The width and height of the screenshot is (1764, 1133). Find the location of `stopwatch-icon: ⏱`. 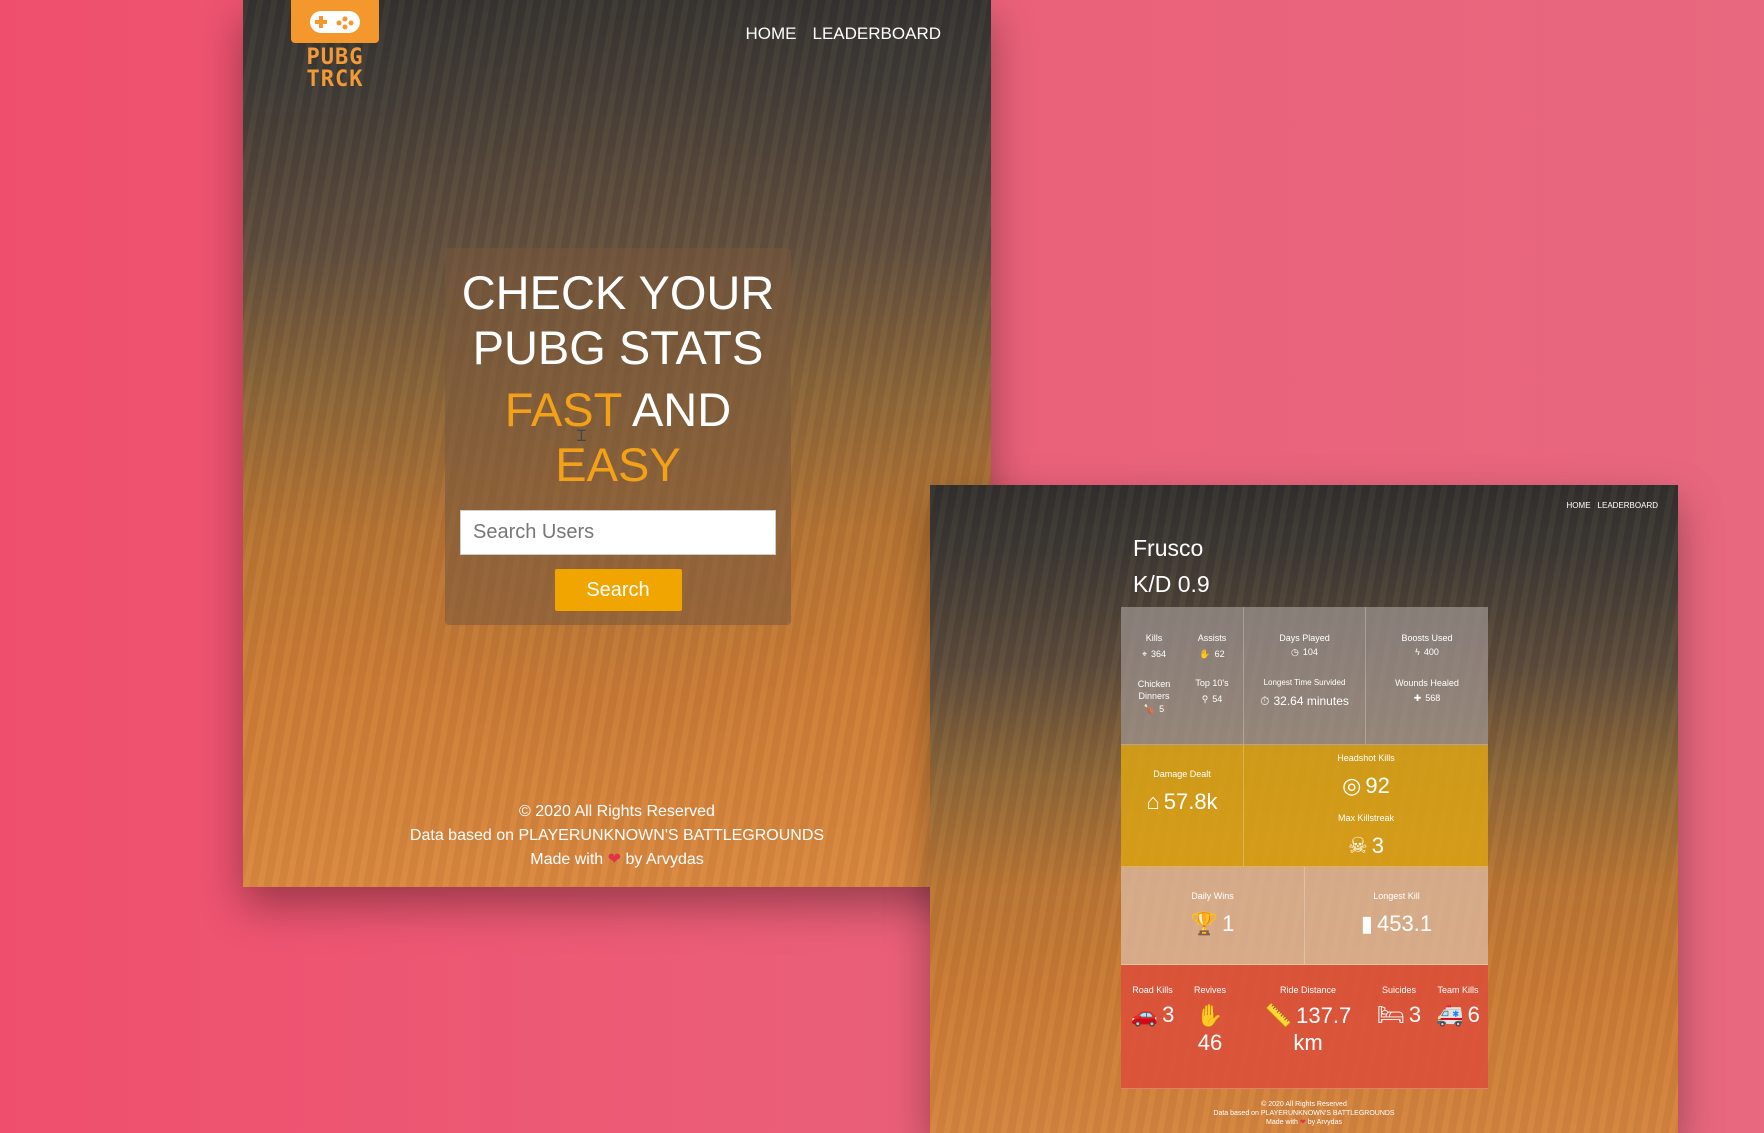

stopwatch-icon: ⏱ is located at coordinates (1265, 701).